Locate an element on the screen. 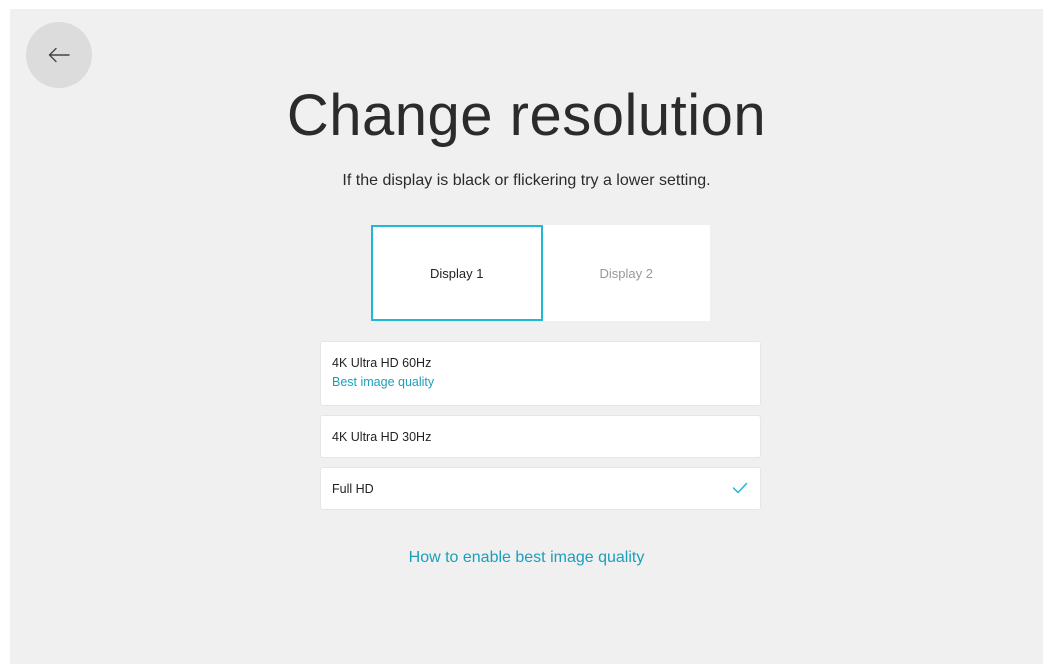  tab-display-1: Display 1 is located at coordinates (457, 273).